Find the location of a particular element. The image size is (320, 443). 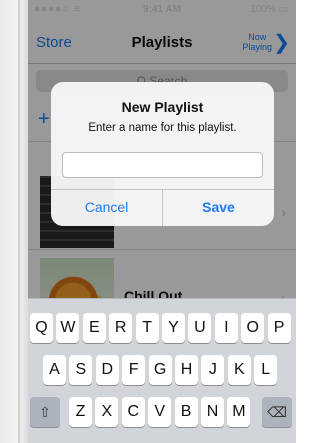

bezel-edge is located at coordinates (19, 221).